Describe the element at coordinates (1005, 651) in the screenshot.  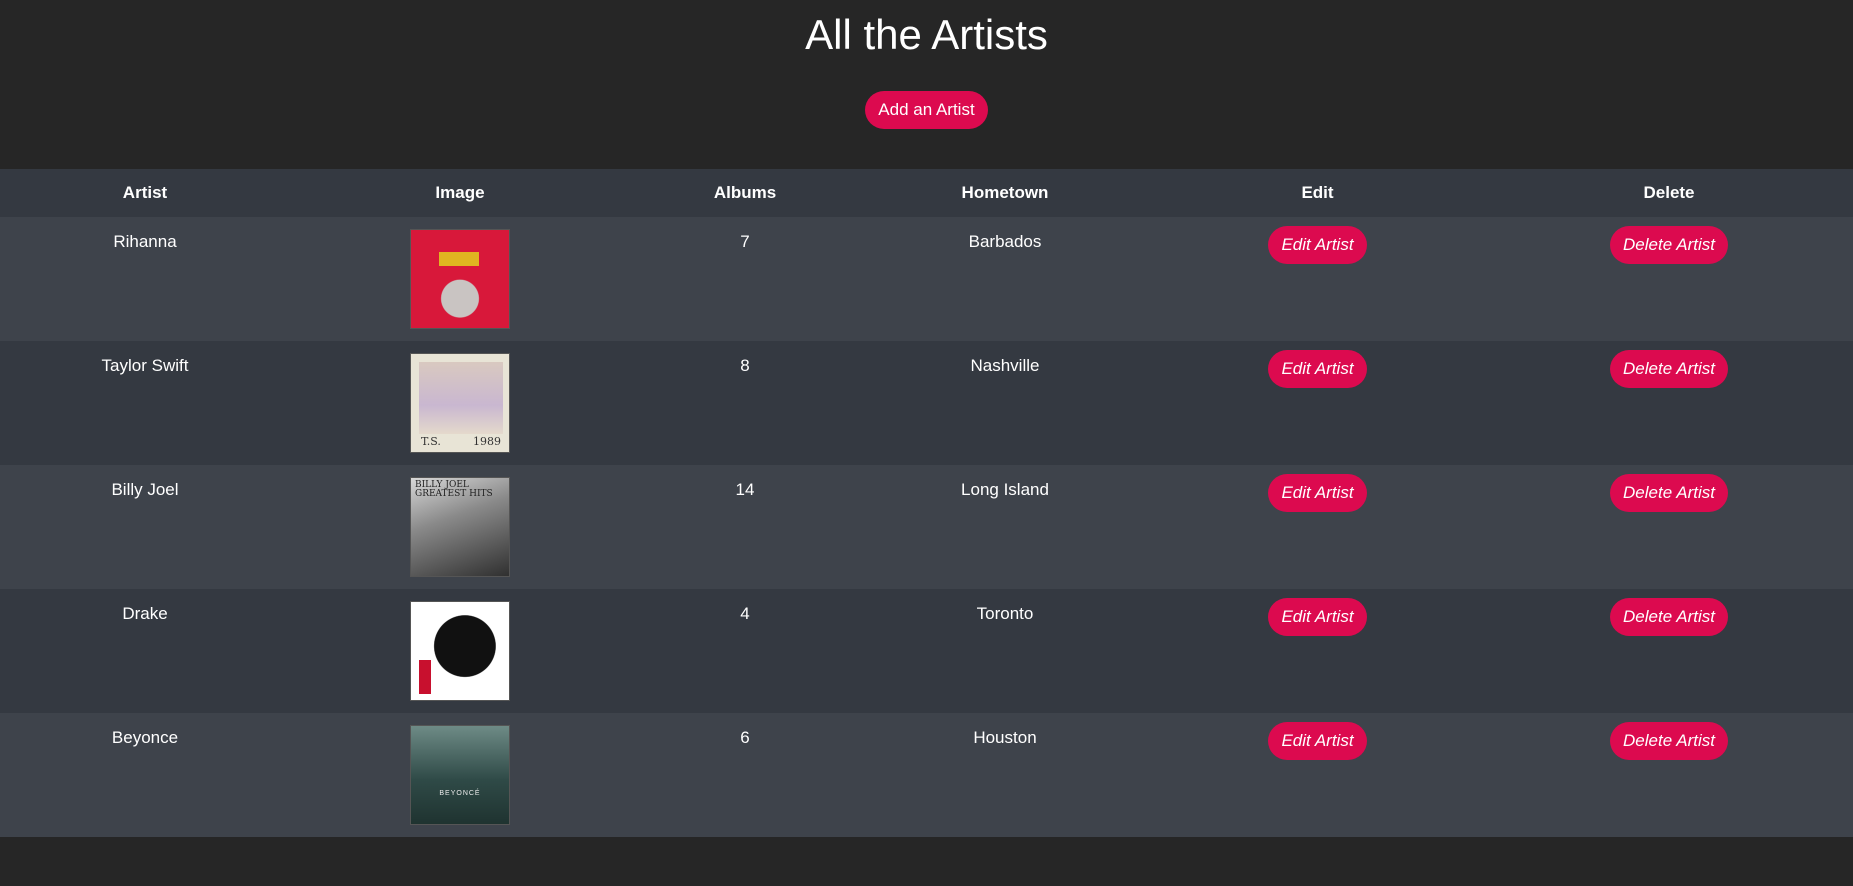
I see `hometown: Toronto` at that location.